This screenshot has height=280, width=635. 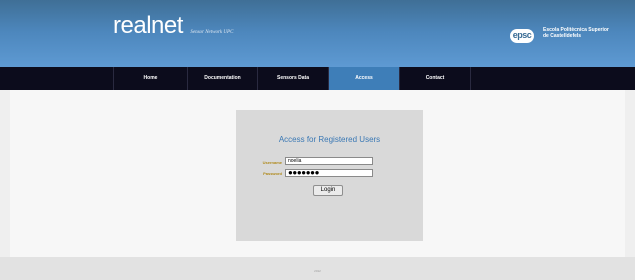 What do you see at coordinates (364, 78) in the screenshot?
I see `nav-item-access: Access` at bounding box center [364, 78].